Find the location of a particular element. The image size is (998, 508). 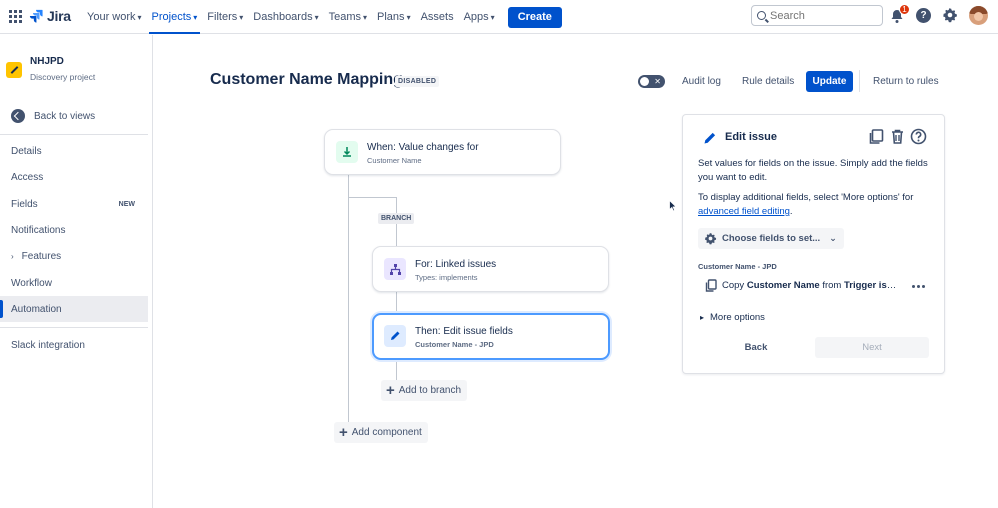

sidebar-item-access: Access is located at coordinates (74, 177).